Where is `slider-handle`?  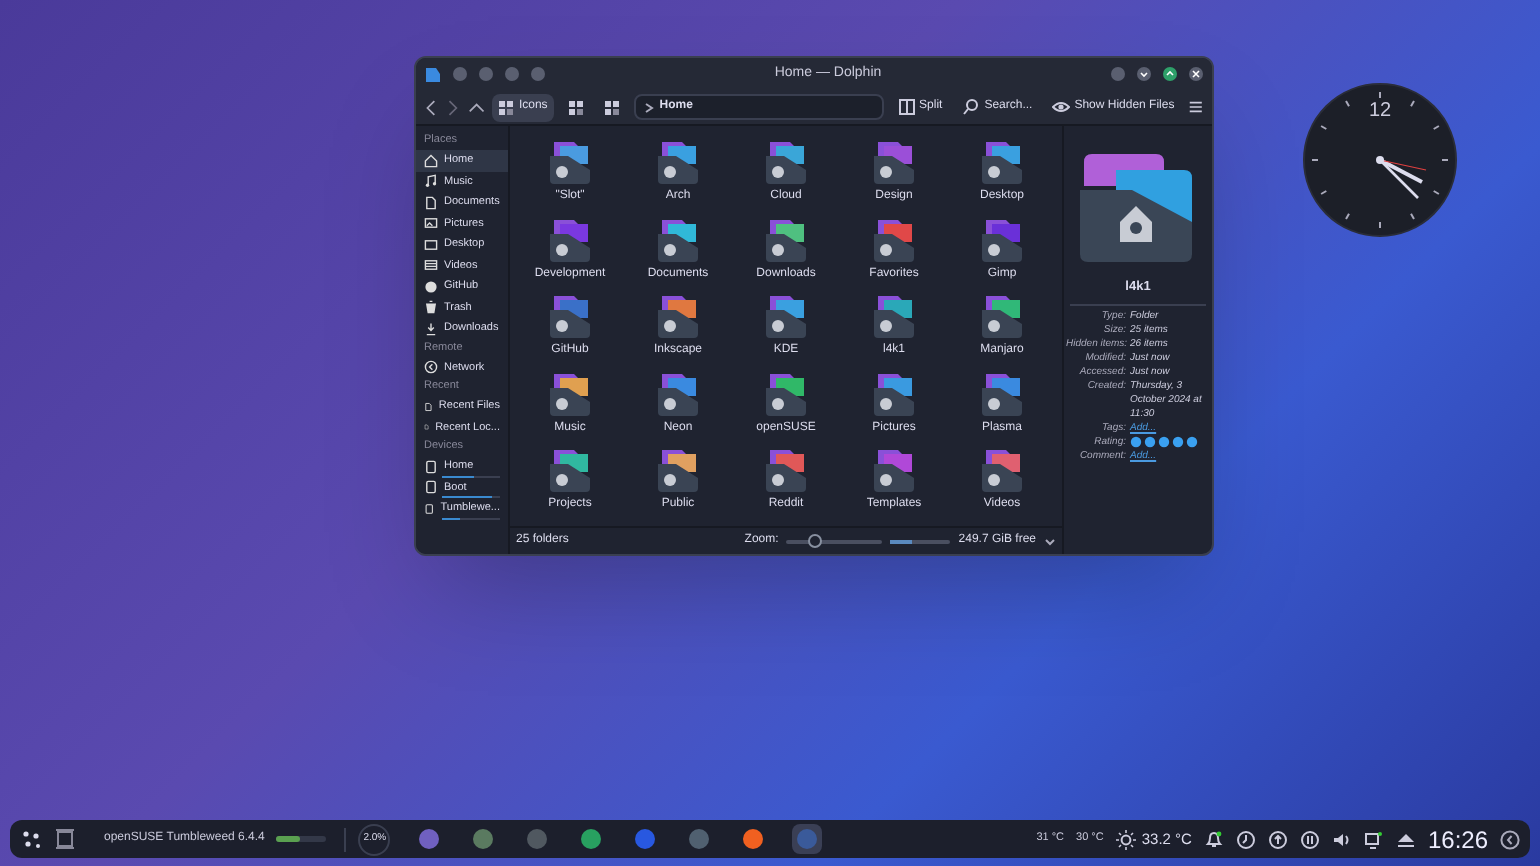
slider-handle is located at coordinates (815, 541).